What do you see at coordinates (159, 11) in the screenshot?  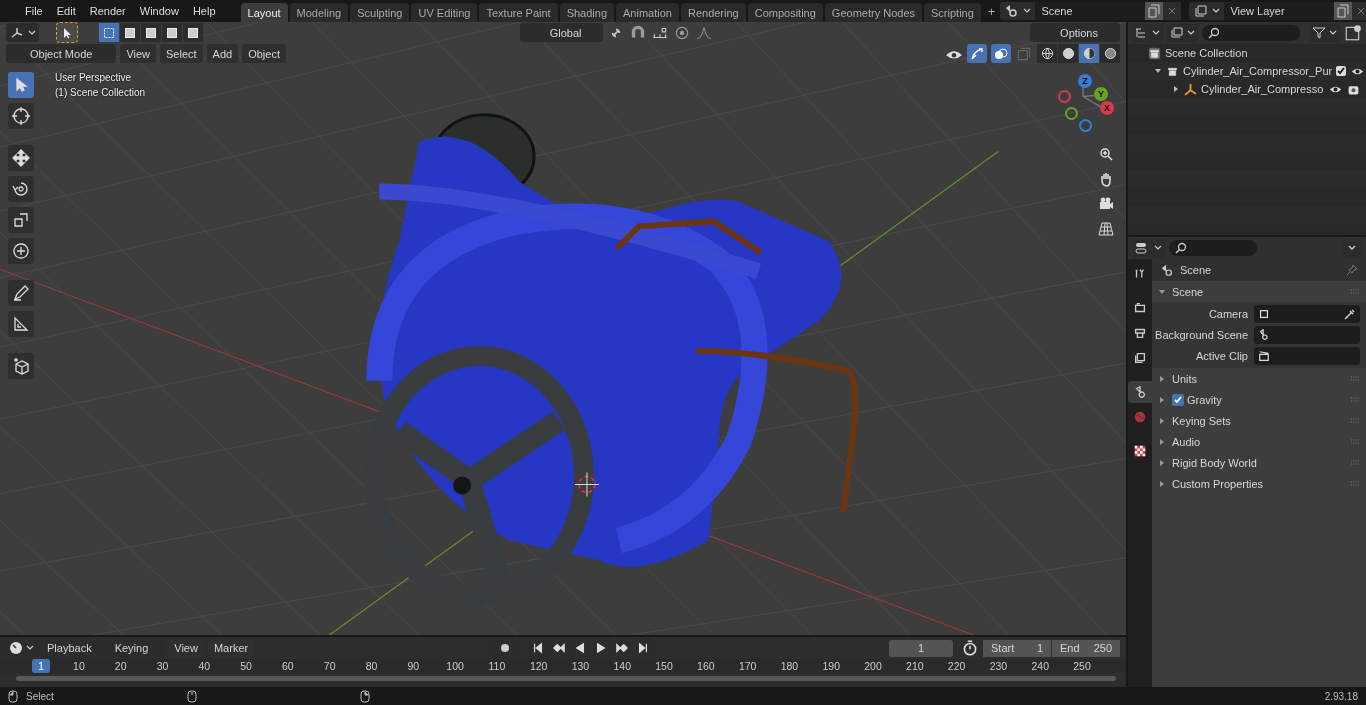 I see `menu-item: Window` at bounding box center [159, 11].